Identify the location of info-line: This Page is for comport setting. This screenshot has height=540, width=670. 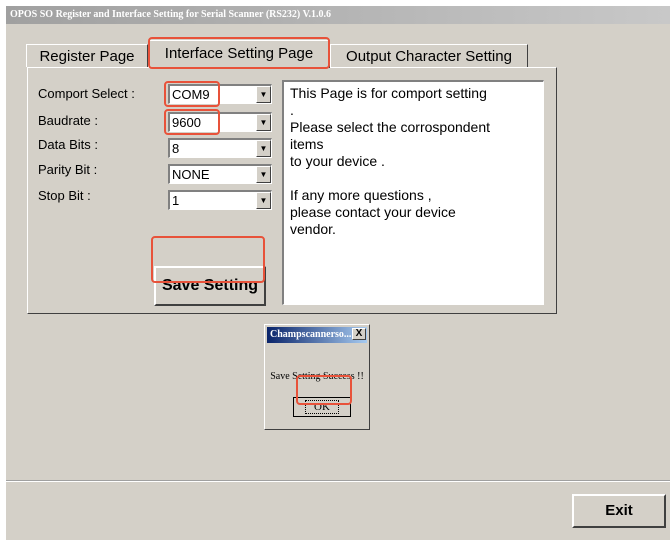
(388, 93).